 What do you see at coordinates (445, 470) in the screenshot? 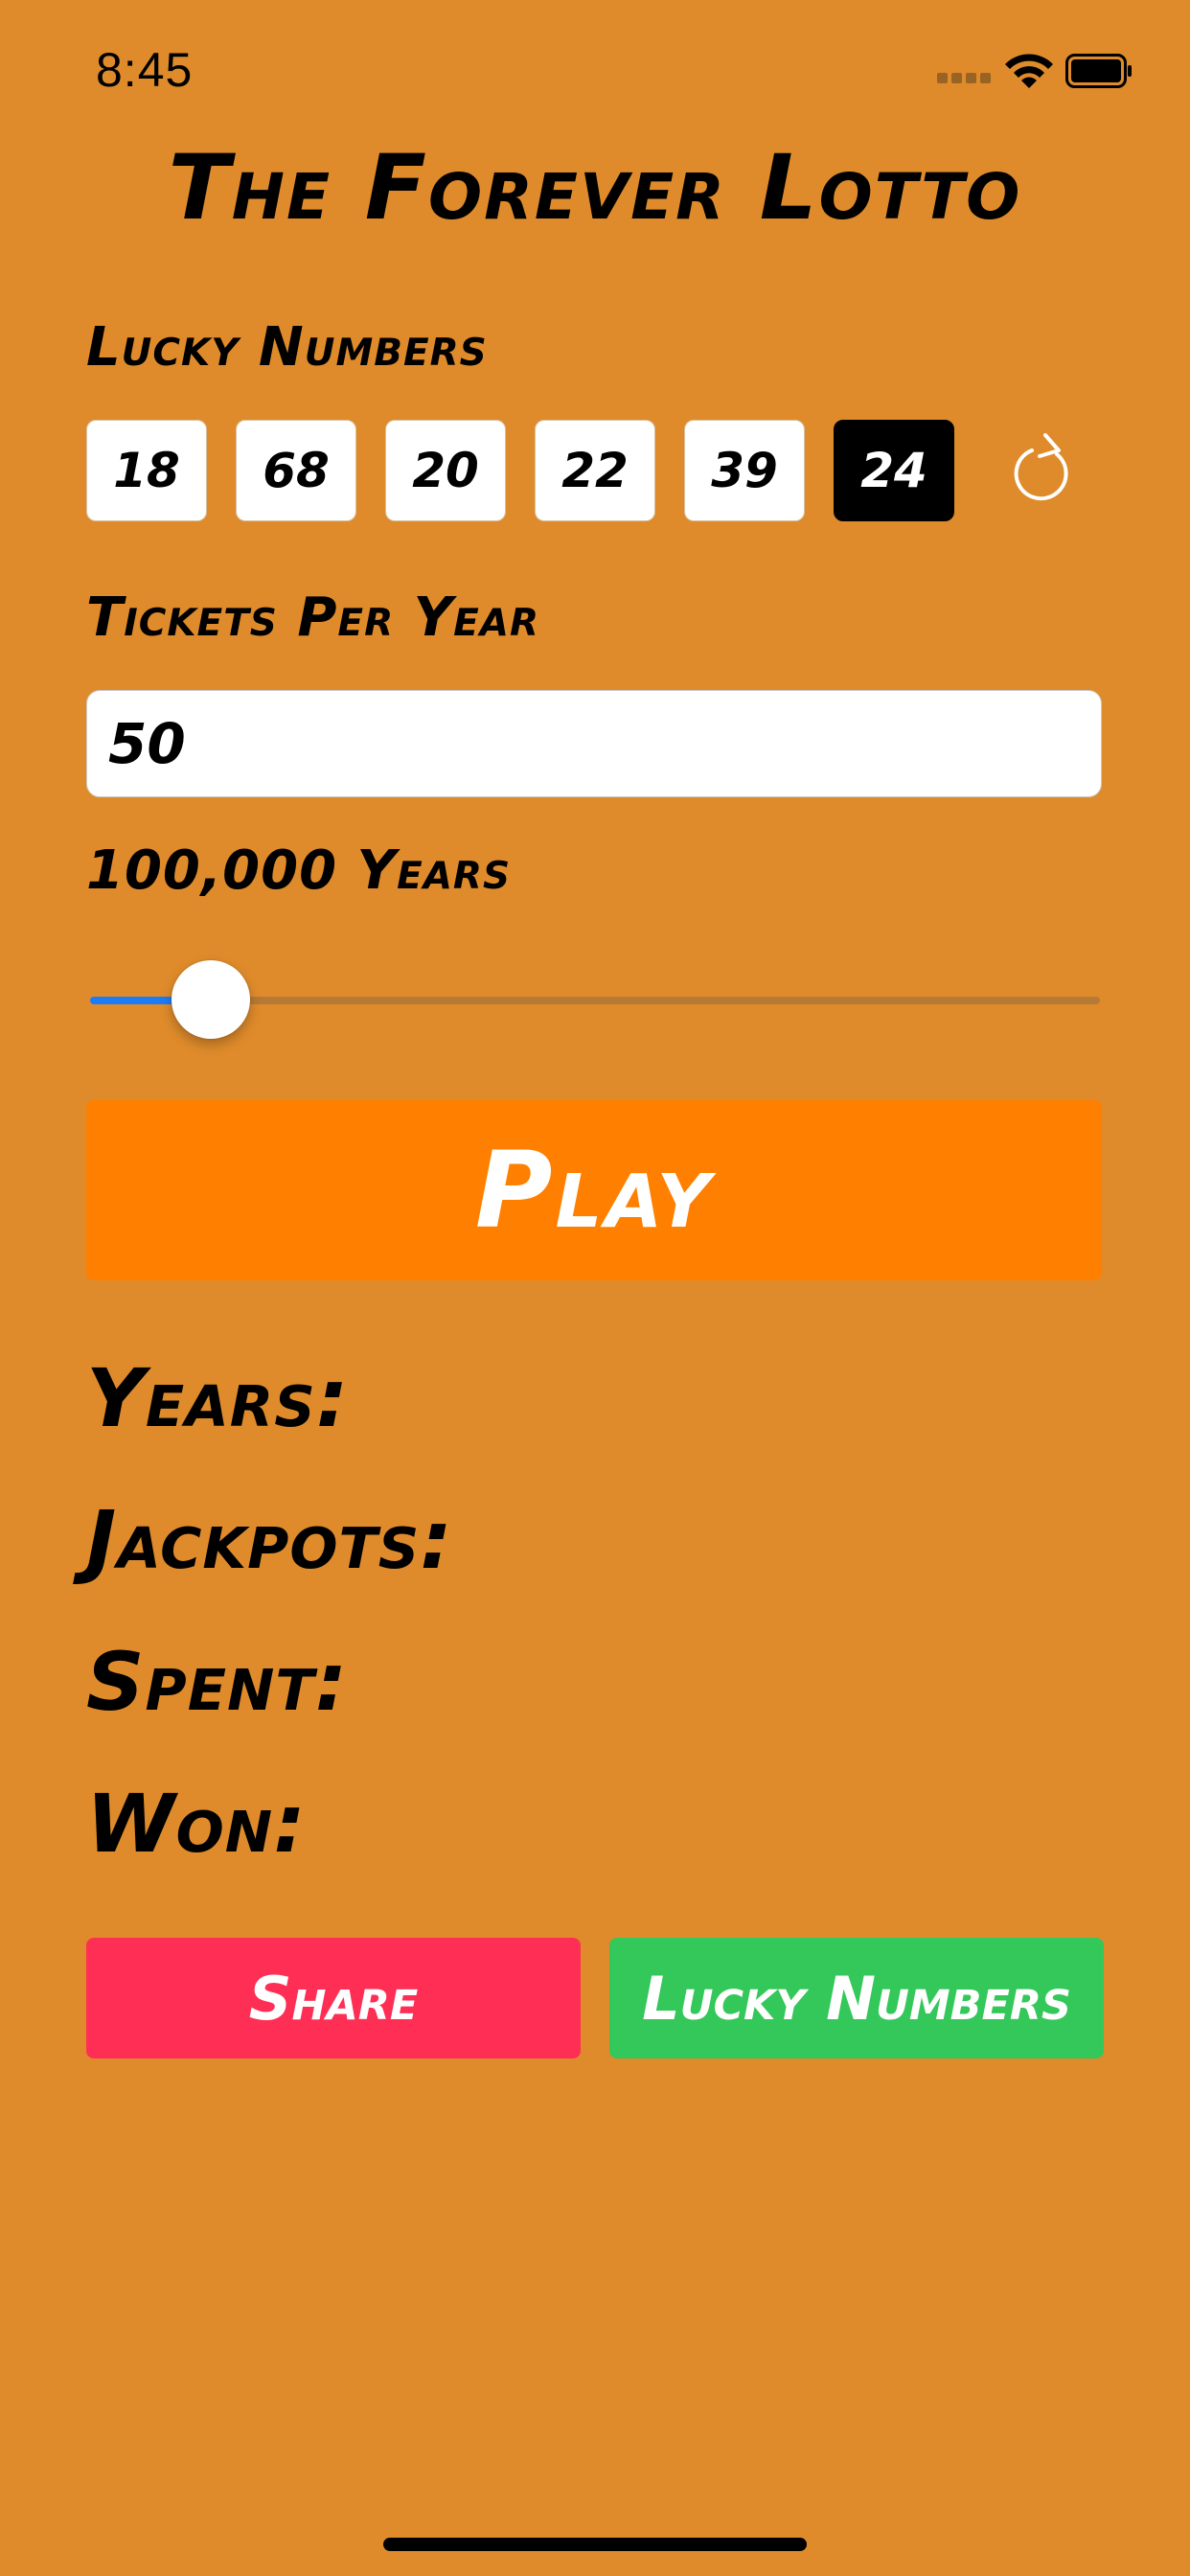
I see `lucky-number-ball: 20` at bounding box center [445, 470].